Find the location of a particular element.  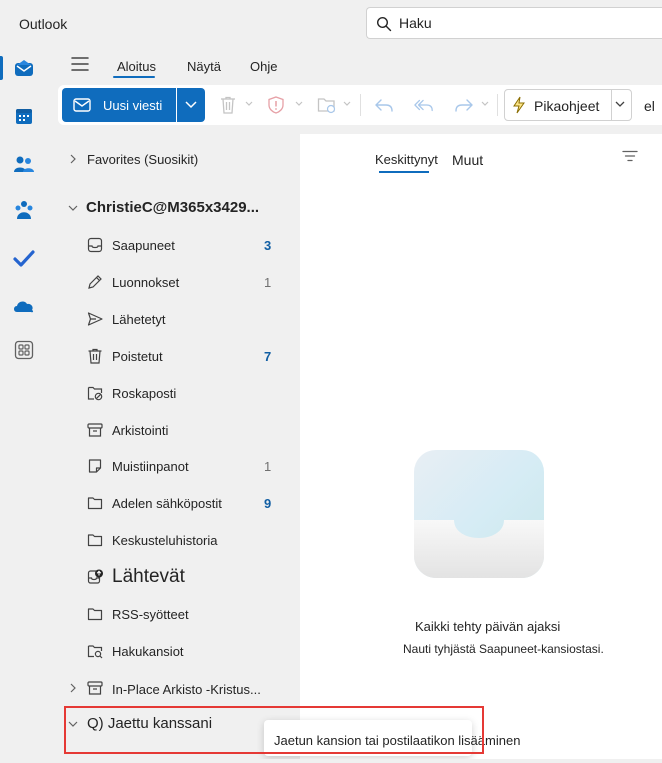

folder-item: Adelen sähköpostit 9 is located at coordinates (174, 503).